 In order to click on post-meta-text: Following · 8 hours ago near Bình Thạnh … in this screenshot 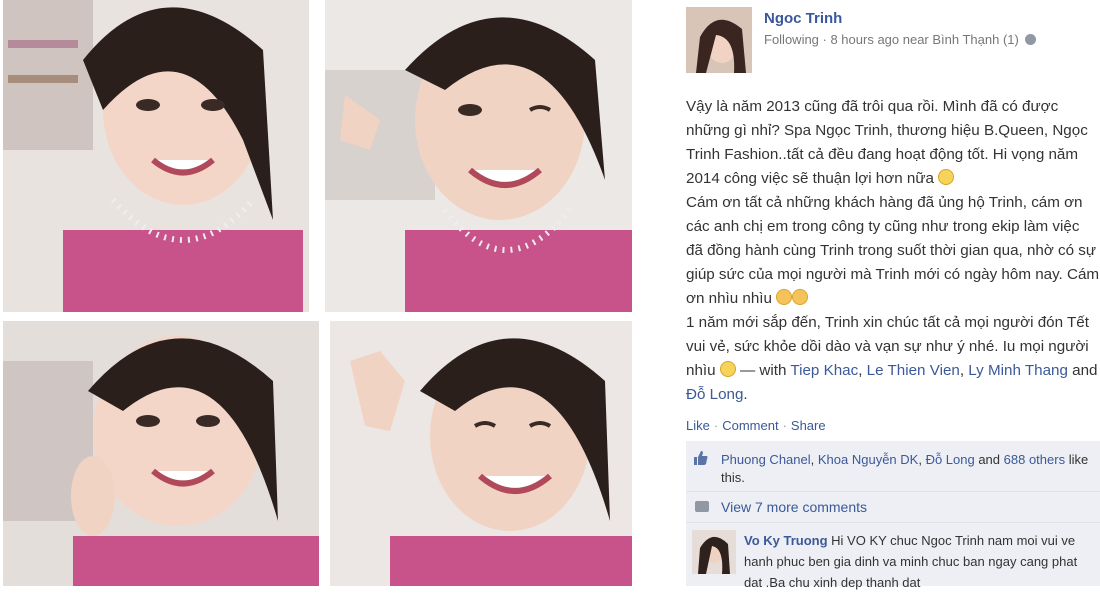, I will do `click(891, 39)`.